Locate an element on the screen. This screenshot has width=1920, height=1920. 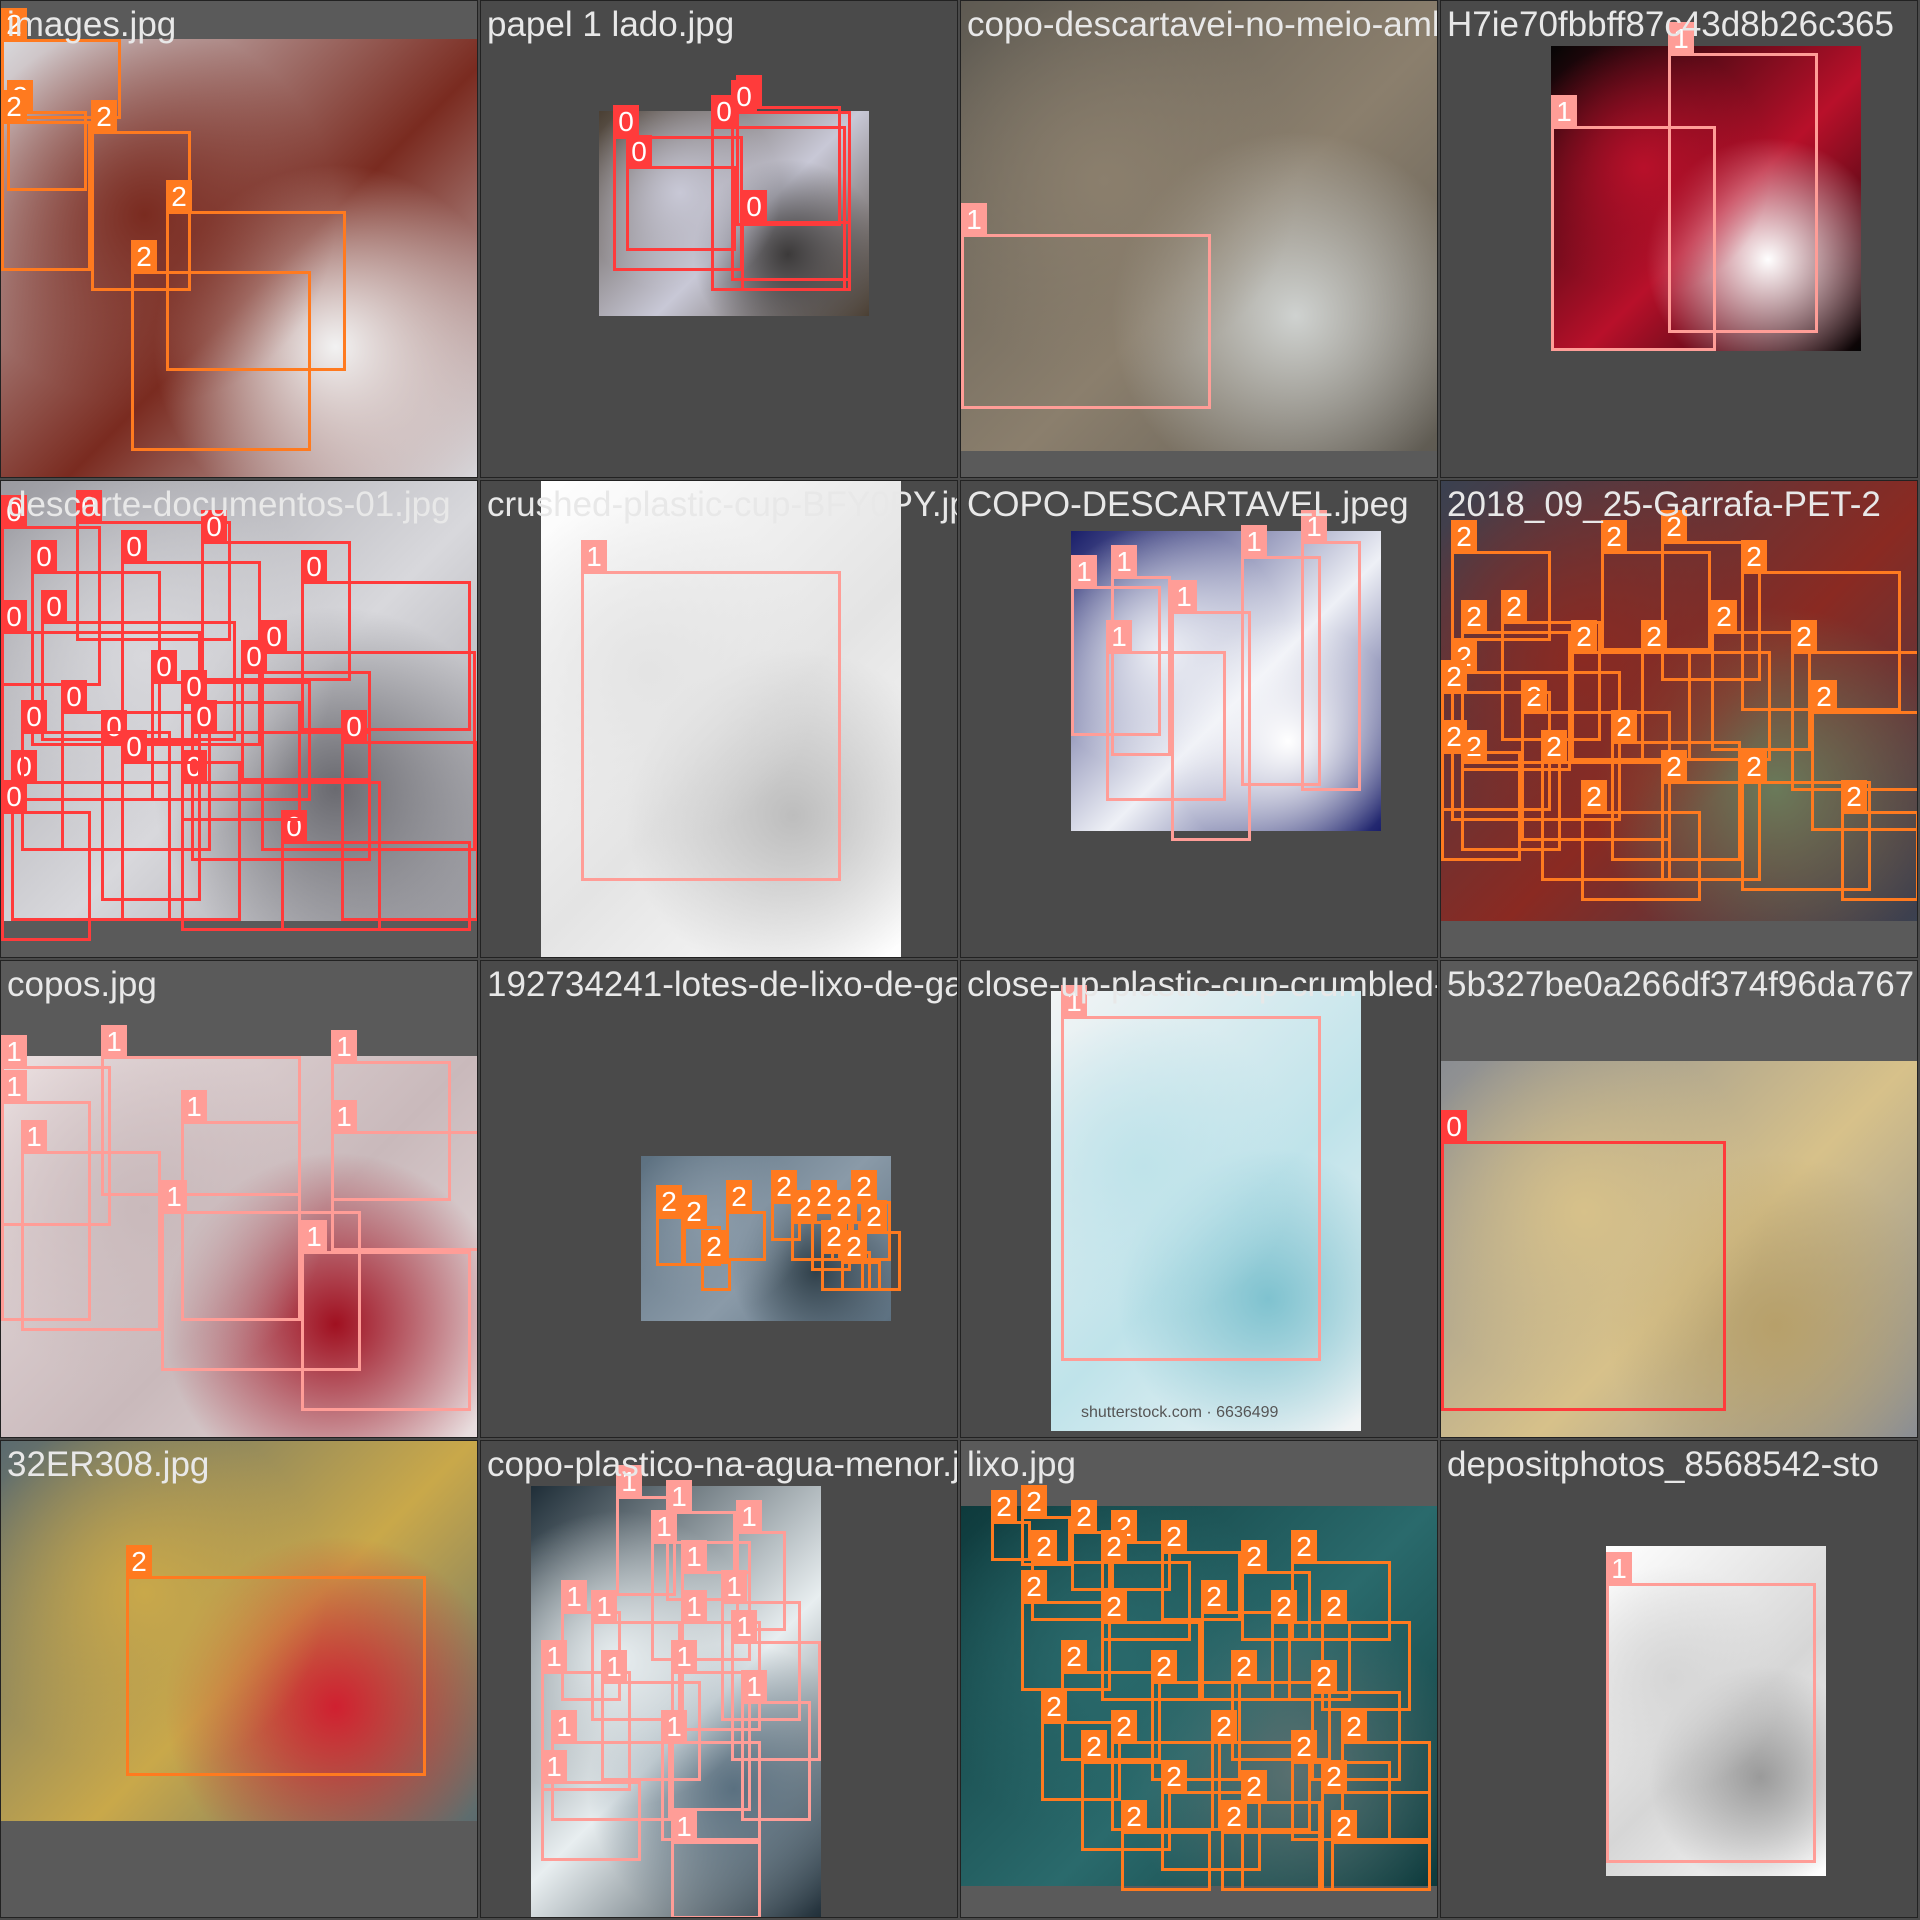
tile-filename: depositphotos_8568542-sto is located at coordinates (1663, 1464).